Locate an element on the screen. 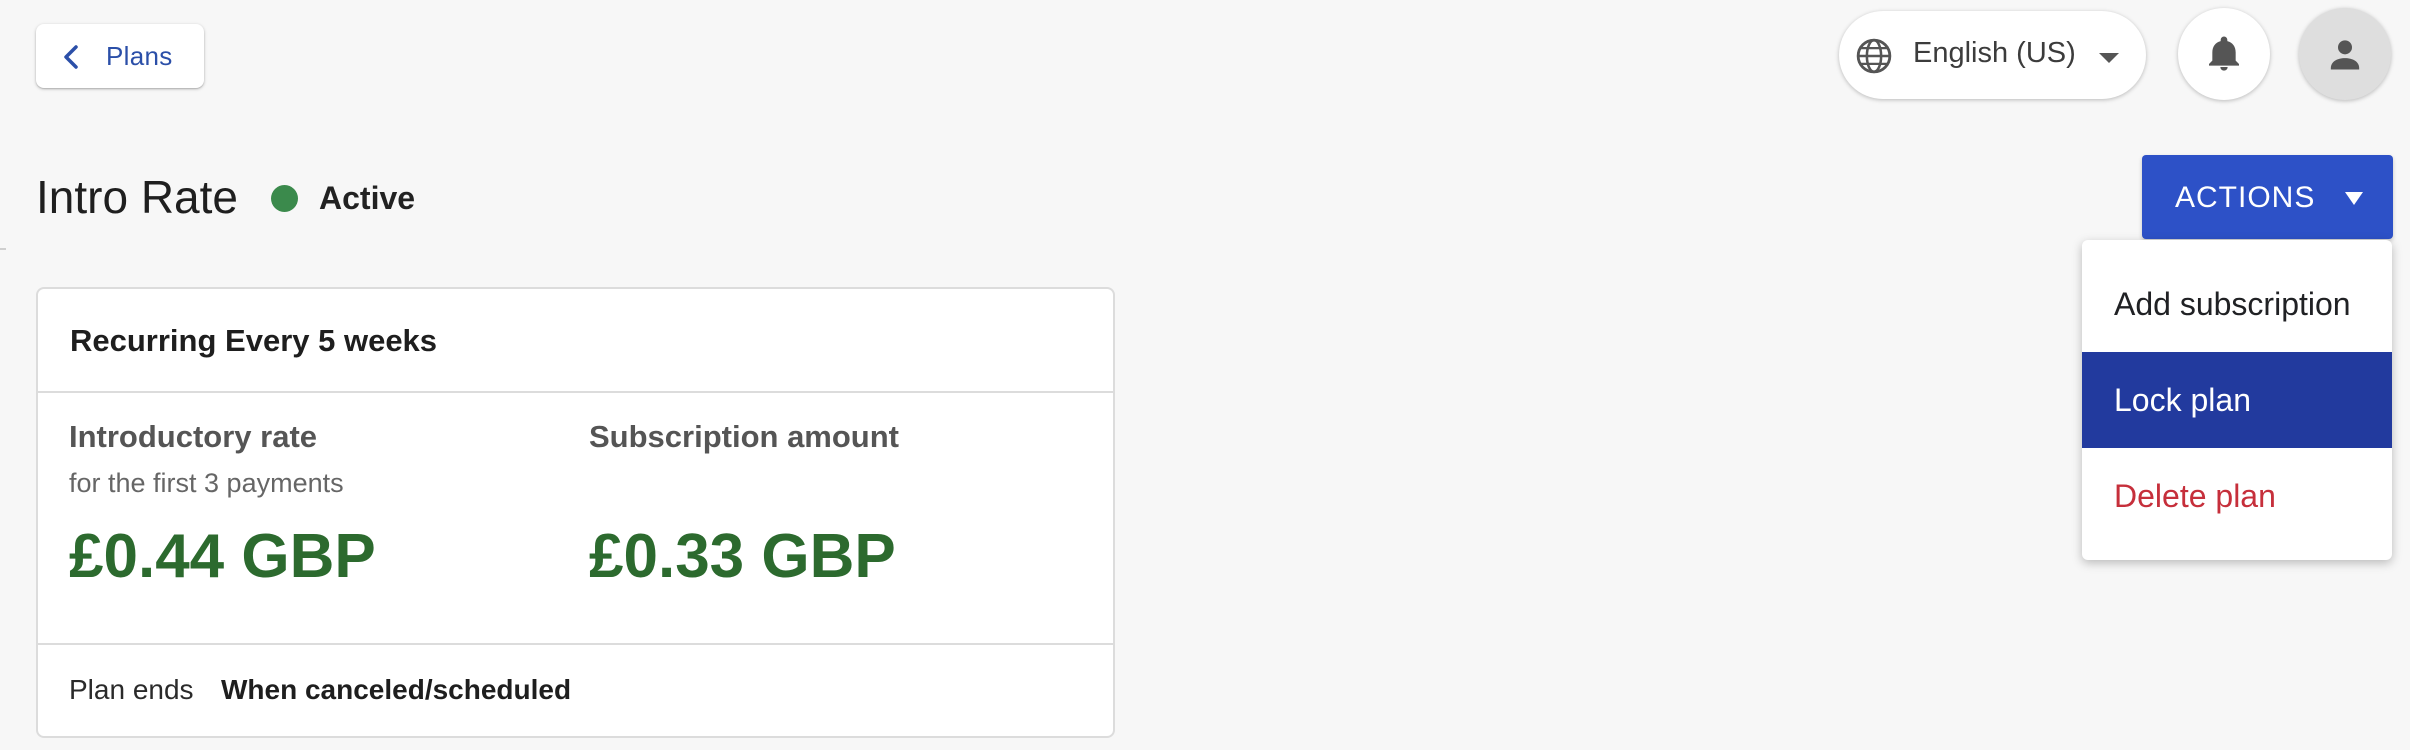 Image resolution: width=2410 pixels, height=750 pixels. card-header: Recurring Every 5 weeks is located at coordinates (575, 341).